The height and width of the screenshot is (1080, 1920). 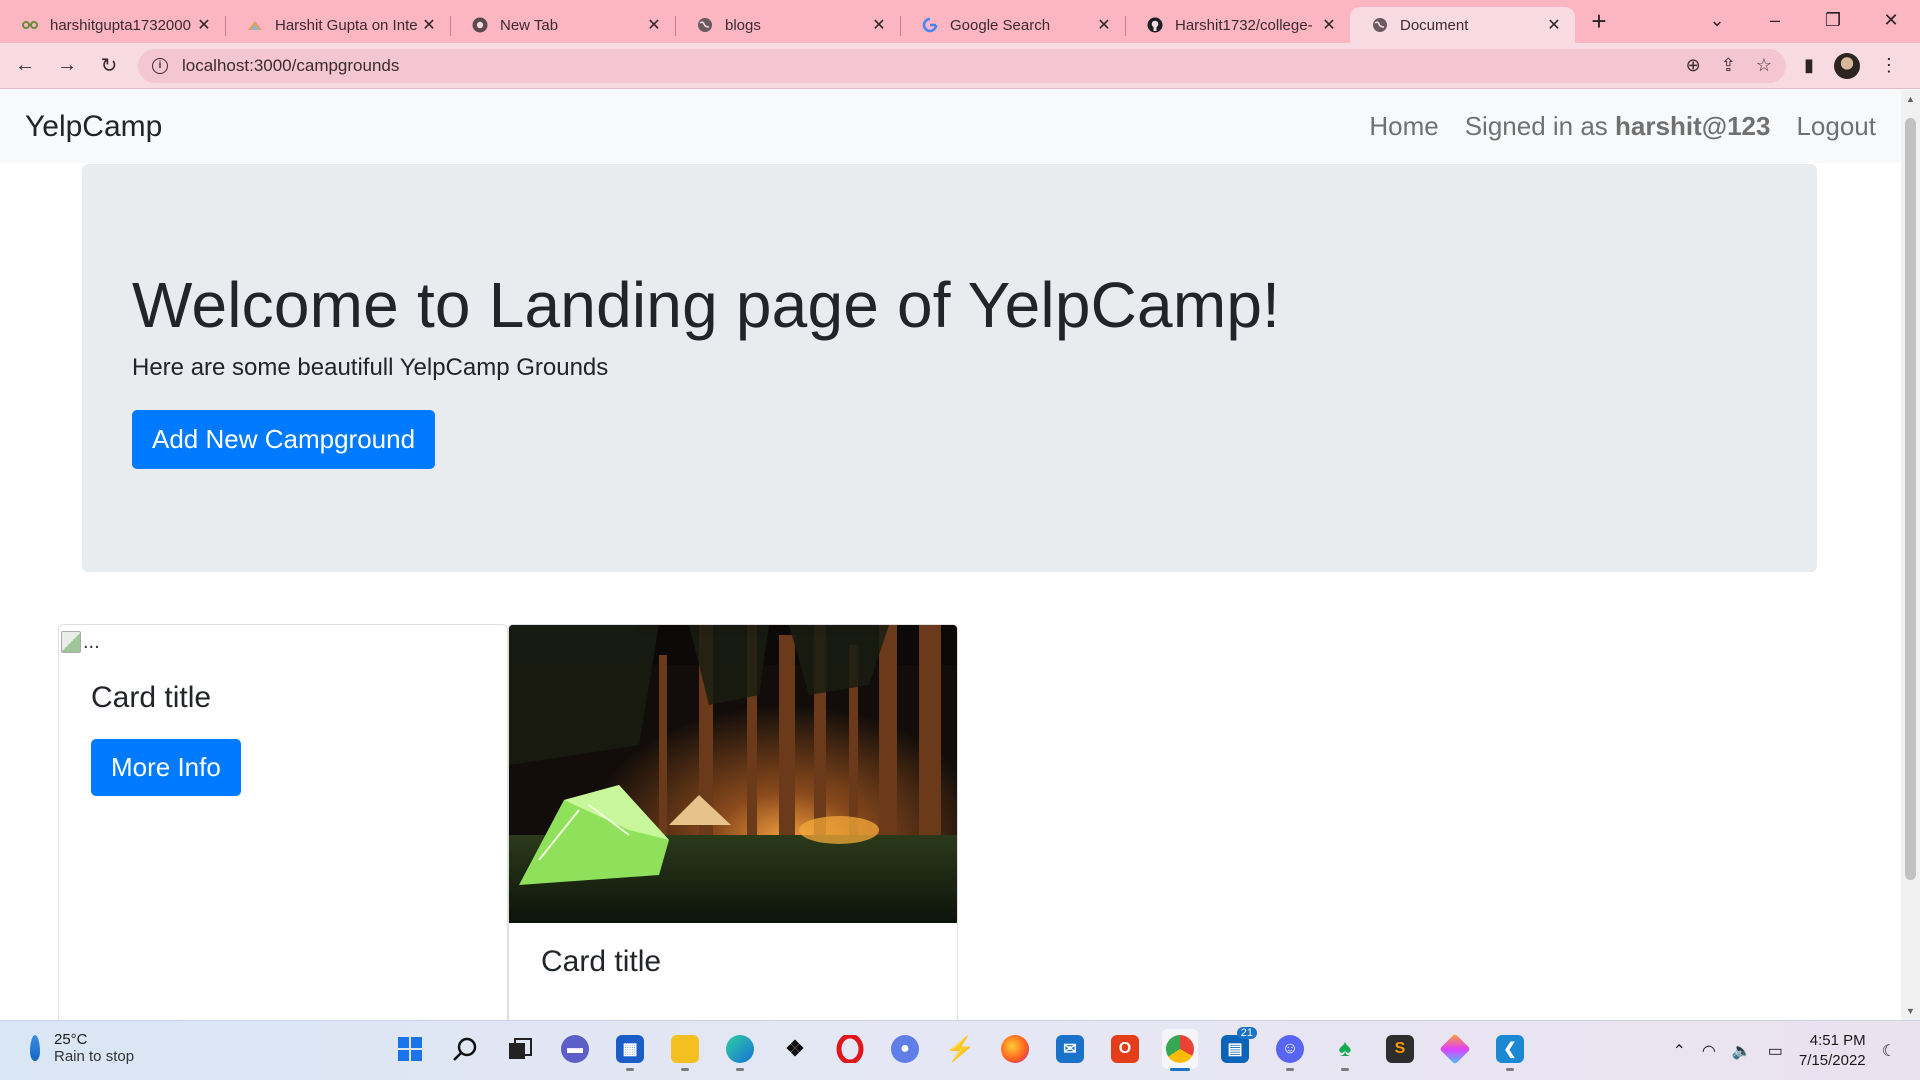 What do you see at coordinates (905, 1049) in the screenshot?
I see `chromium-button: ●` at bounding box center [905, 1049].